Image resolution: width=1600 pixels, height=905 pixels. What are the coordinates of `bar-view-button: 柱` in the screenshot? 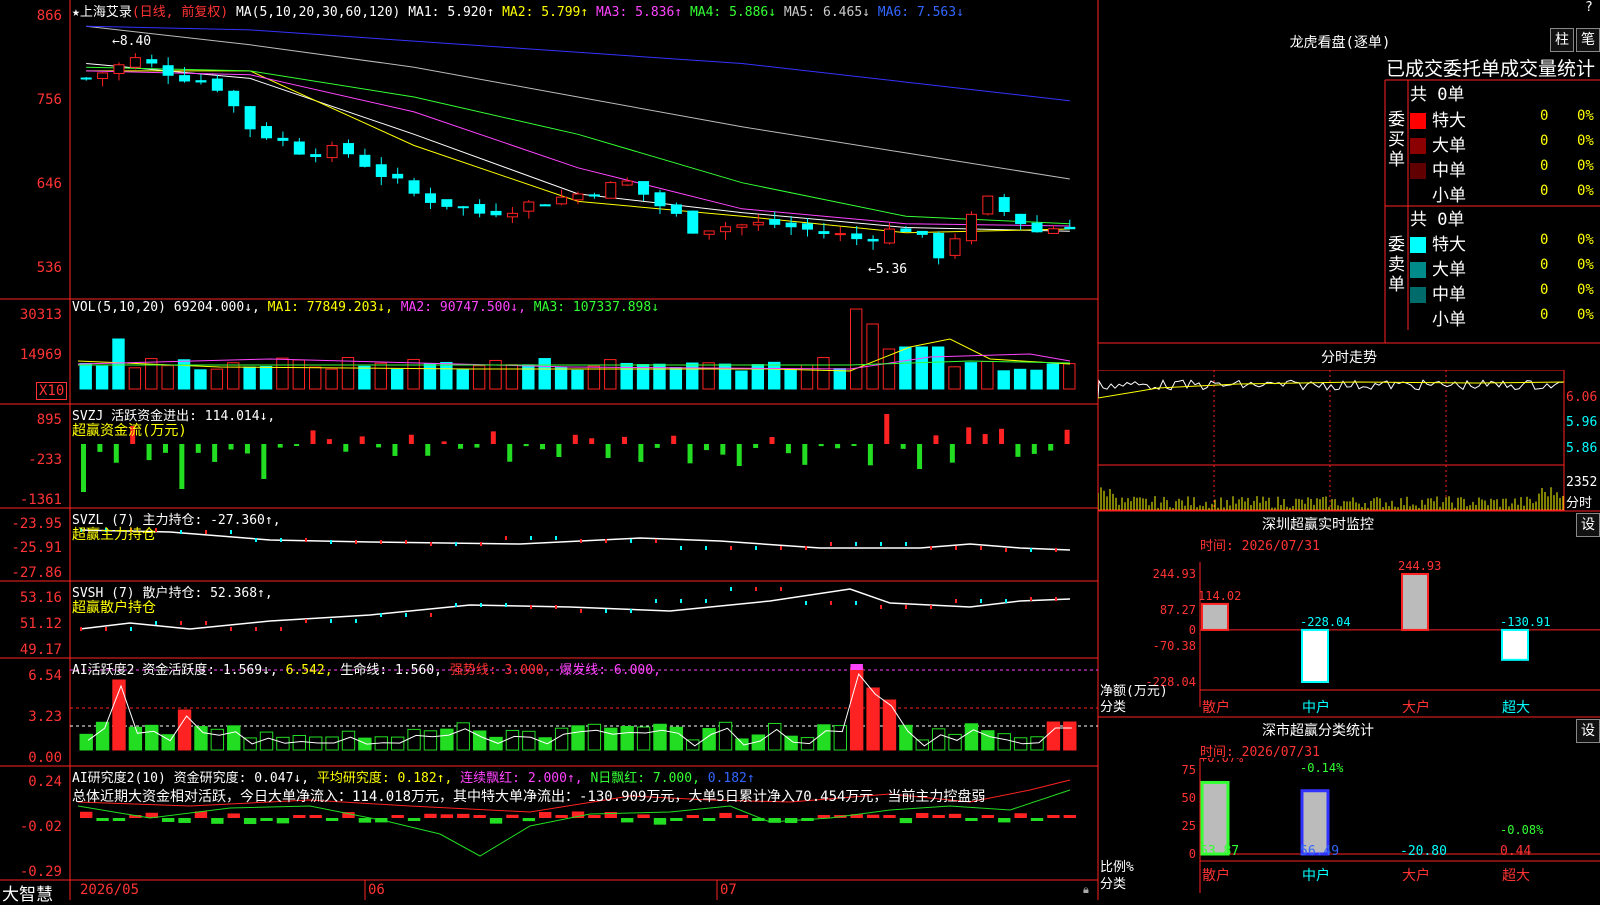 It's located at (1562, 40).